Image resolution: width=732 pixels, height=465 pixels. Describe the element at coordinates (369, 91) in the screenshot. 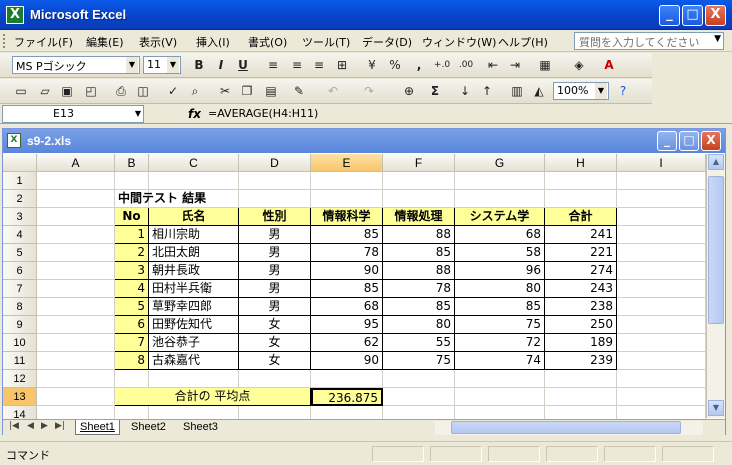

I see `redo-icon: ↷` at that location.